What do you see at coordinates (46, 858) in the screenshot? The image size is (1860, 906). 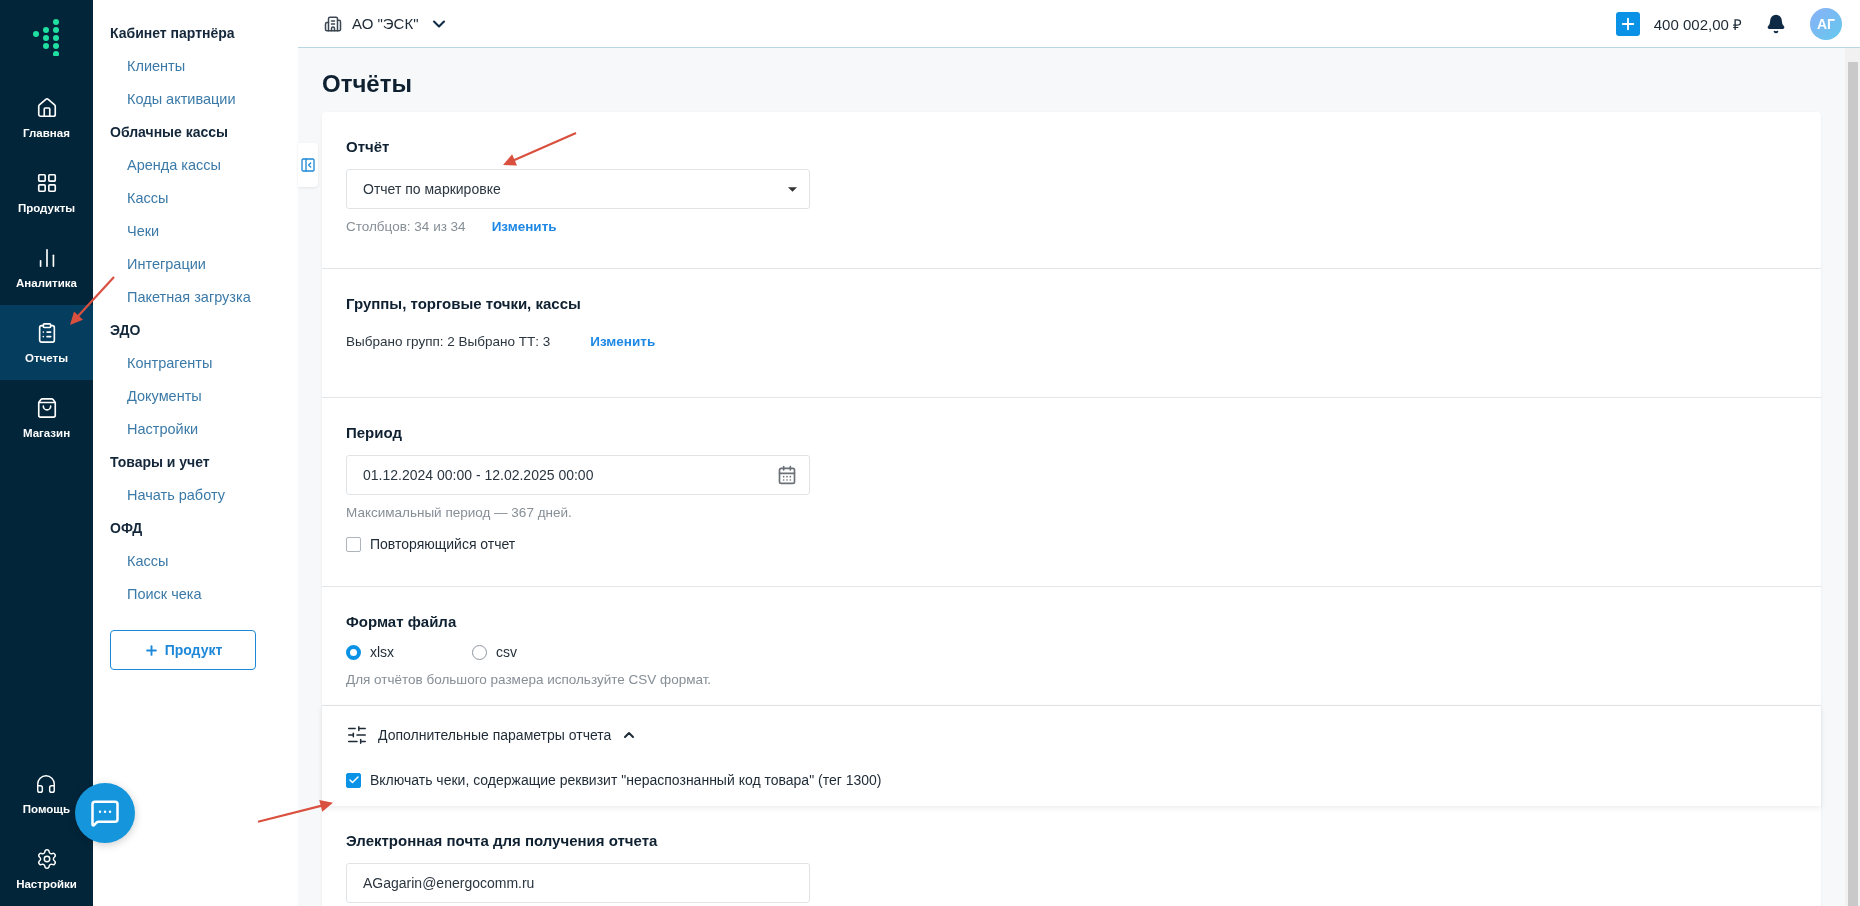 I see `settings-icon` at bounding box center [46, 858].